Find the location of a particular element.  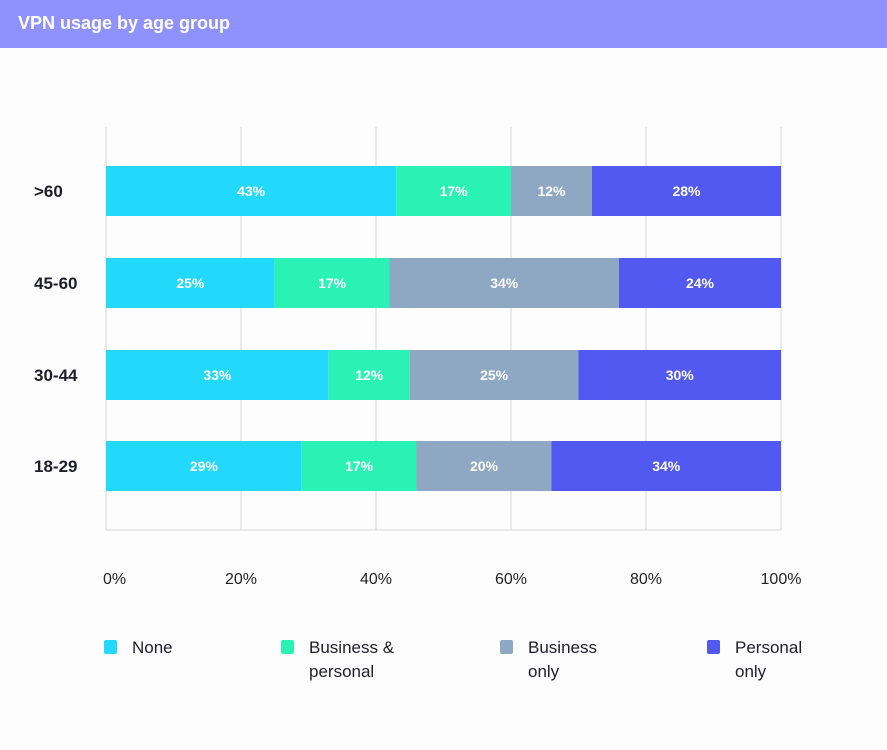

legend-label: personal is located at coordinates (341, 671).